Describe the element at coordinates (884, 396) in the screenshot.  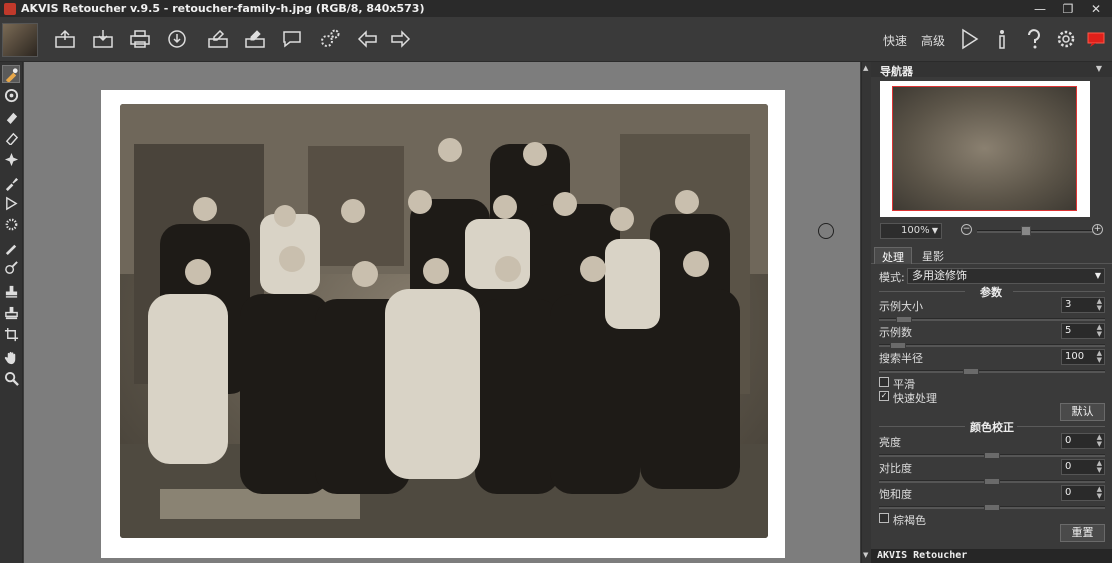
I see `quick-process-checkbox: ✓` at that location.